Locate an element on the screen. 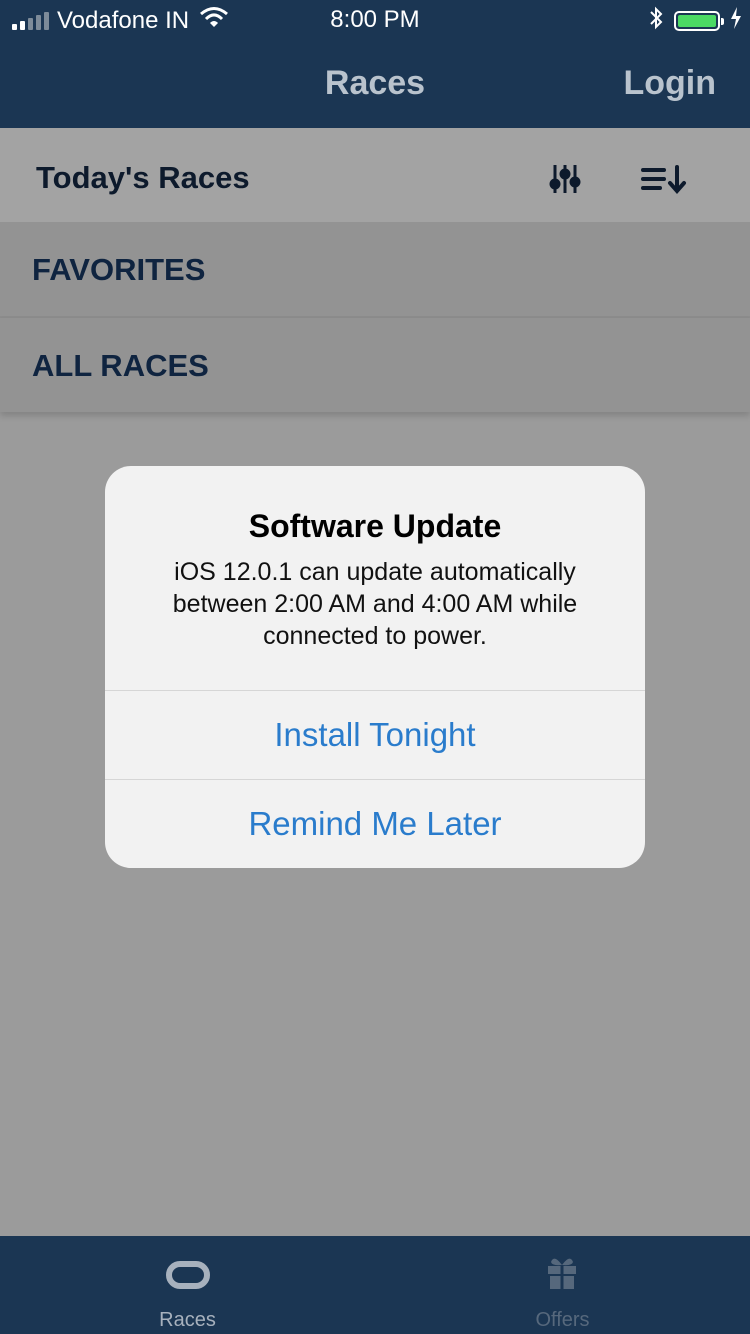 The width and height of the screenshot is (750, 1334). tab-races: Races is located at coordinates (187, 1285).